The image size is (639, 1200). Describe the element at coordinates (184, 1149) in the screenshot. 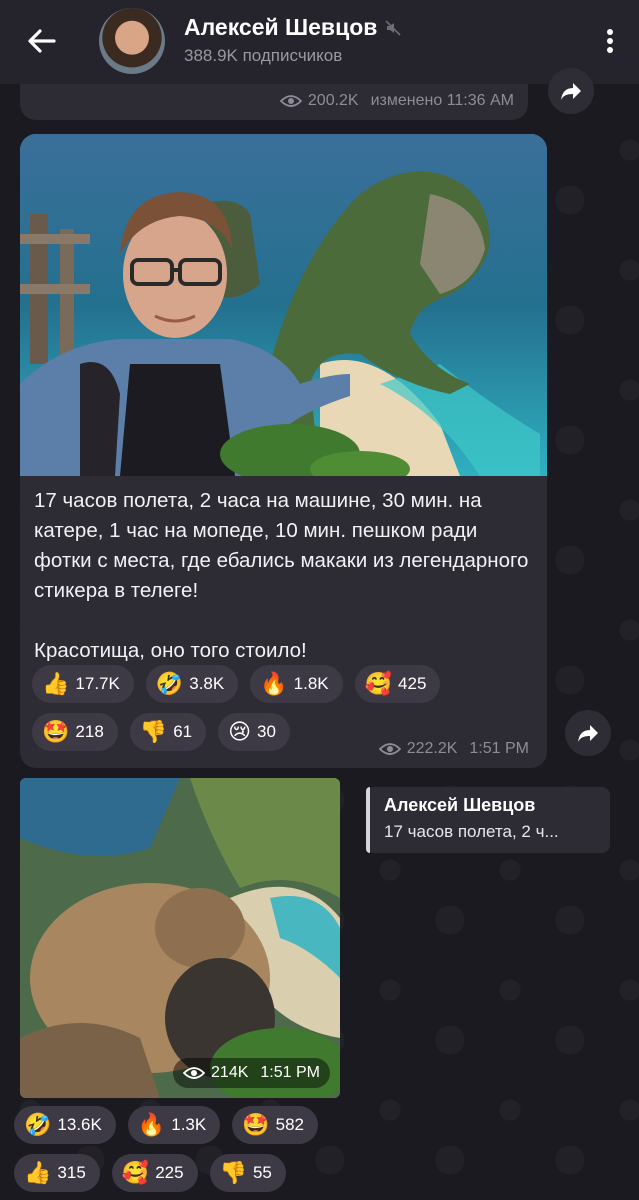

I see `video-reactions: 🤣 13.6K 🔥 1.3K 🤩 582 👍 315 🥰 225 👎 55` at that location.